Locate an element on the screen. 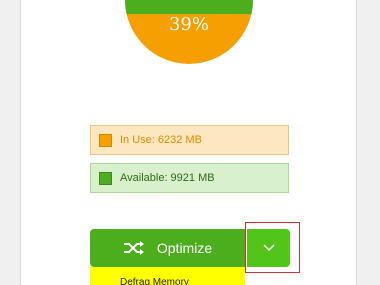  window-right-edge is located at coordinates (368, 142).